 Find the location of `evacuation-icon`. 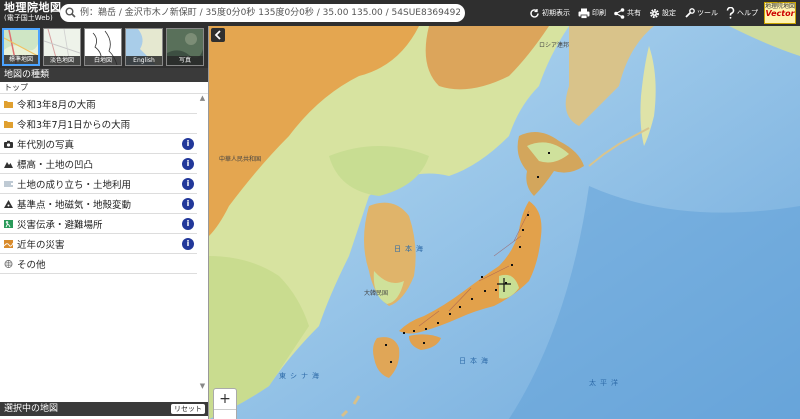

evacuation-icon is located at coordinates (8, 223).